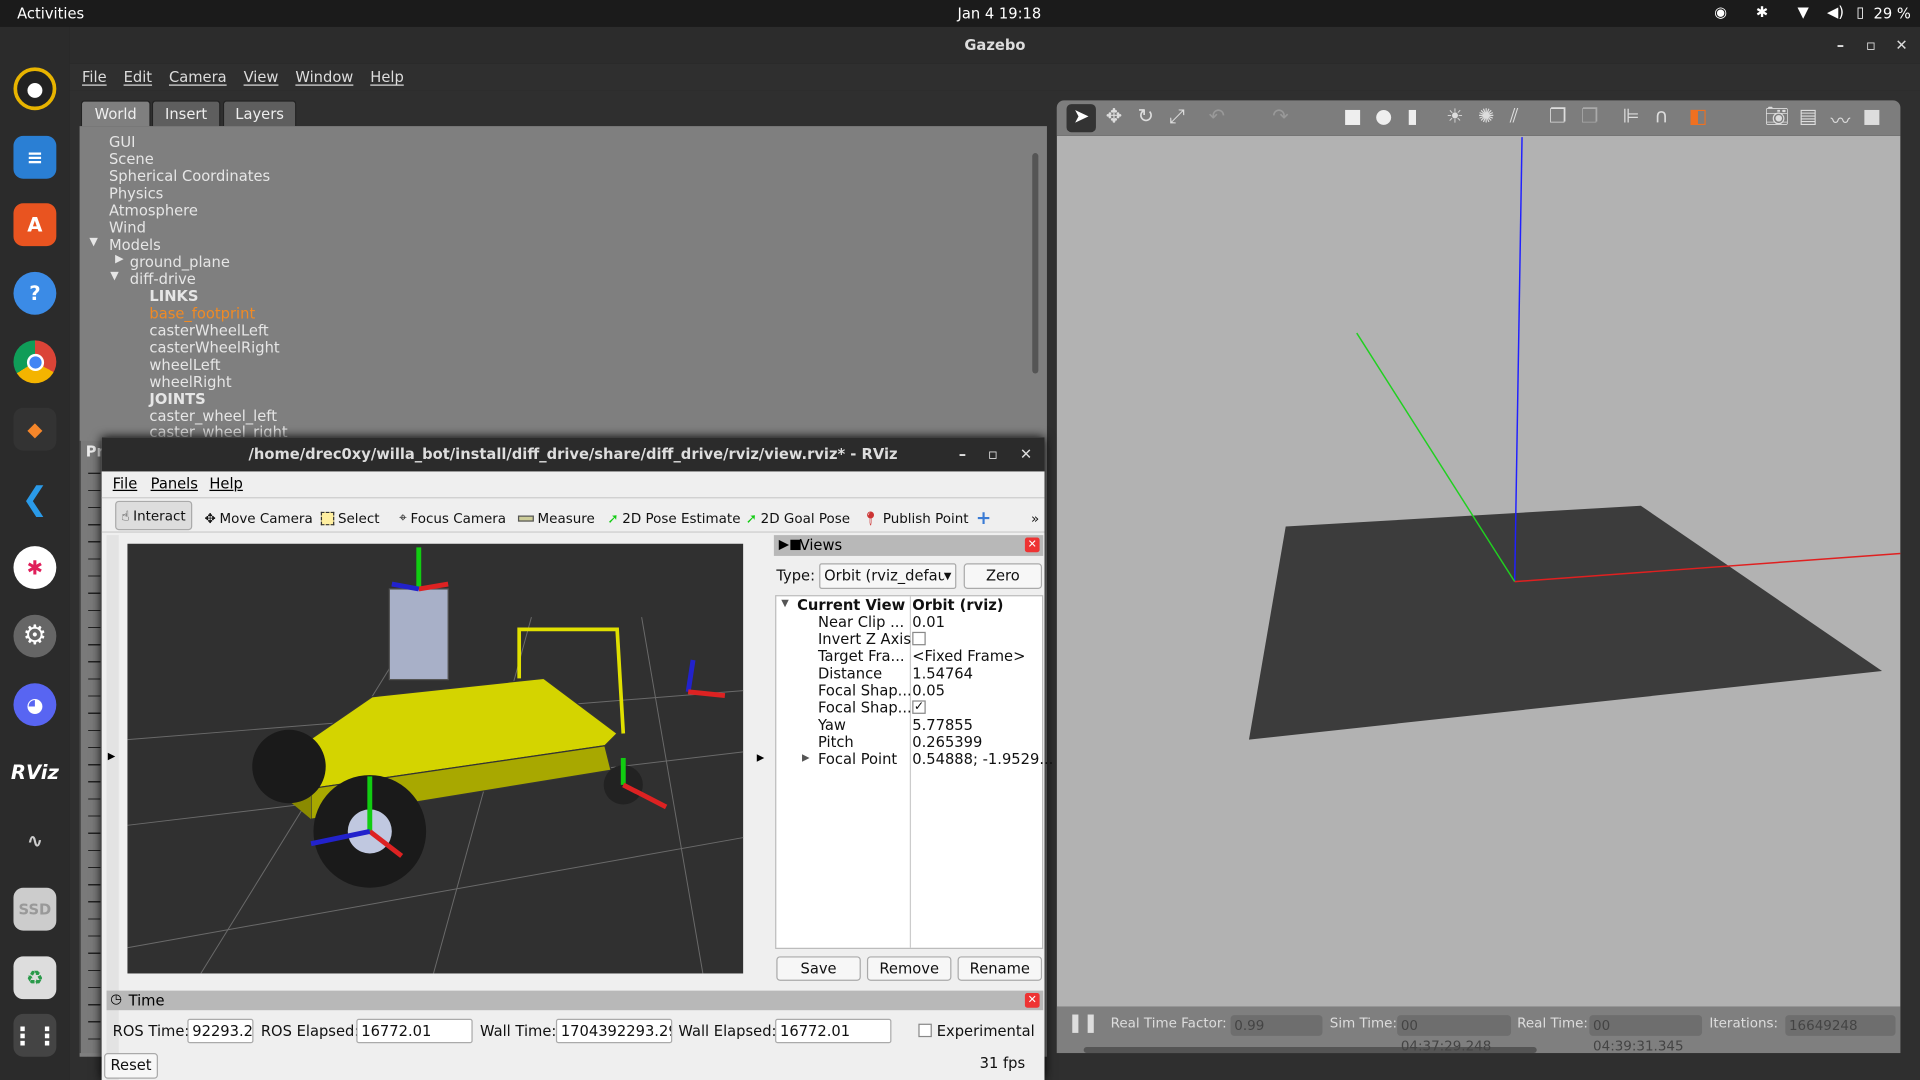 The width and height of the screenshot is (1920, 1080). What do you see at coordinates (435, 758) in the screenshot?
I see `rviz-3d-view` at bounding box center [435, 758].